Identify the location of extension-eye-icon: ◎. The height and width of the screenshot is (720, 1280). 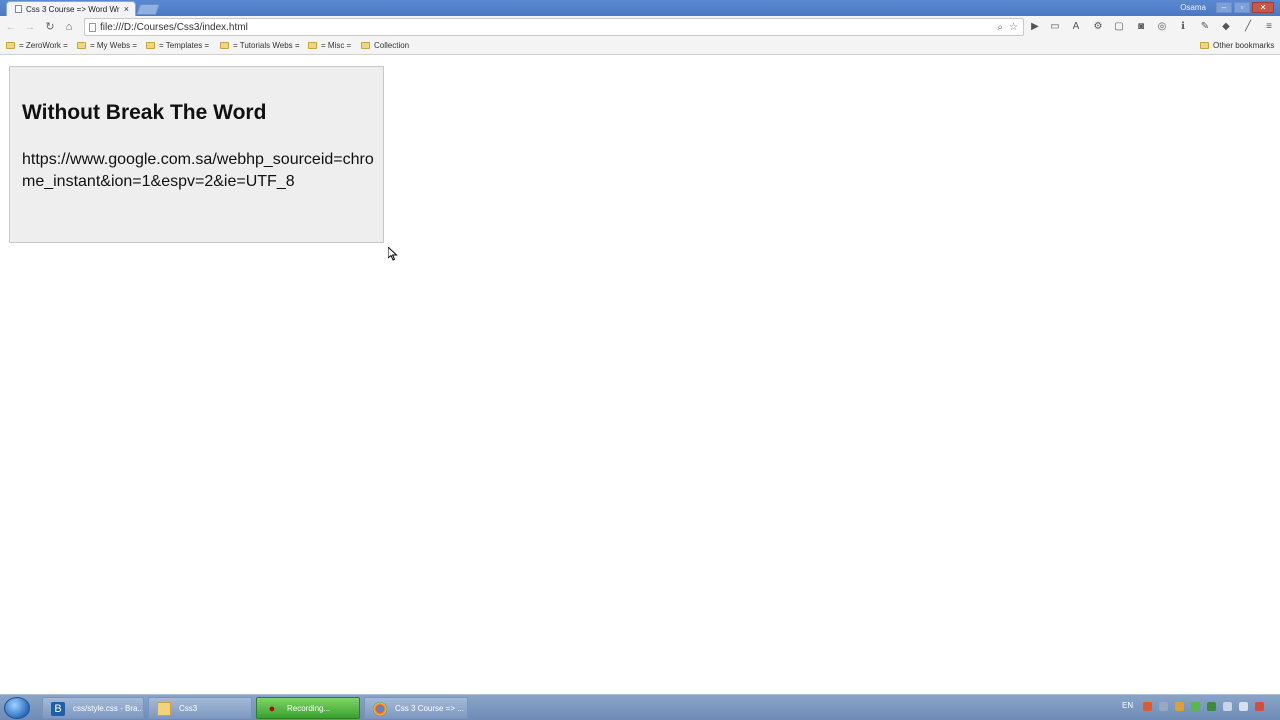
(1162, 27).